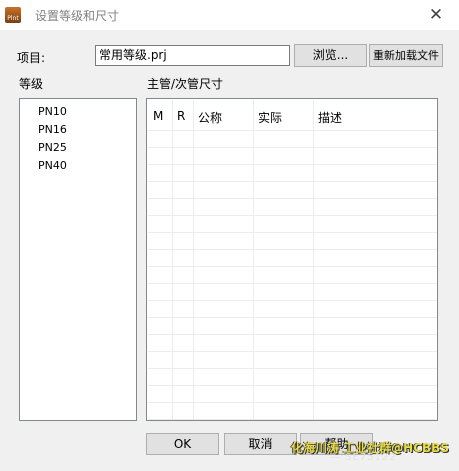 Image resolution: width=459 pixels, height=471 pixels. I want to click on grade-label: 等级, so click(31, 84).